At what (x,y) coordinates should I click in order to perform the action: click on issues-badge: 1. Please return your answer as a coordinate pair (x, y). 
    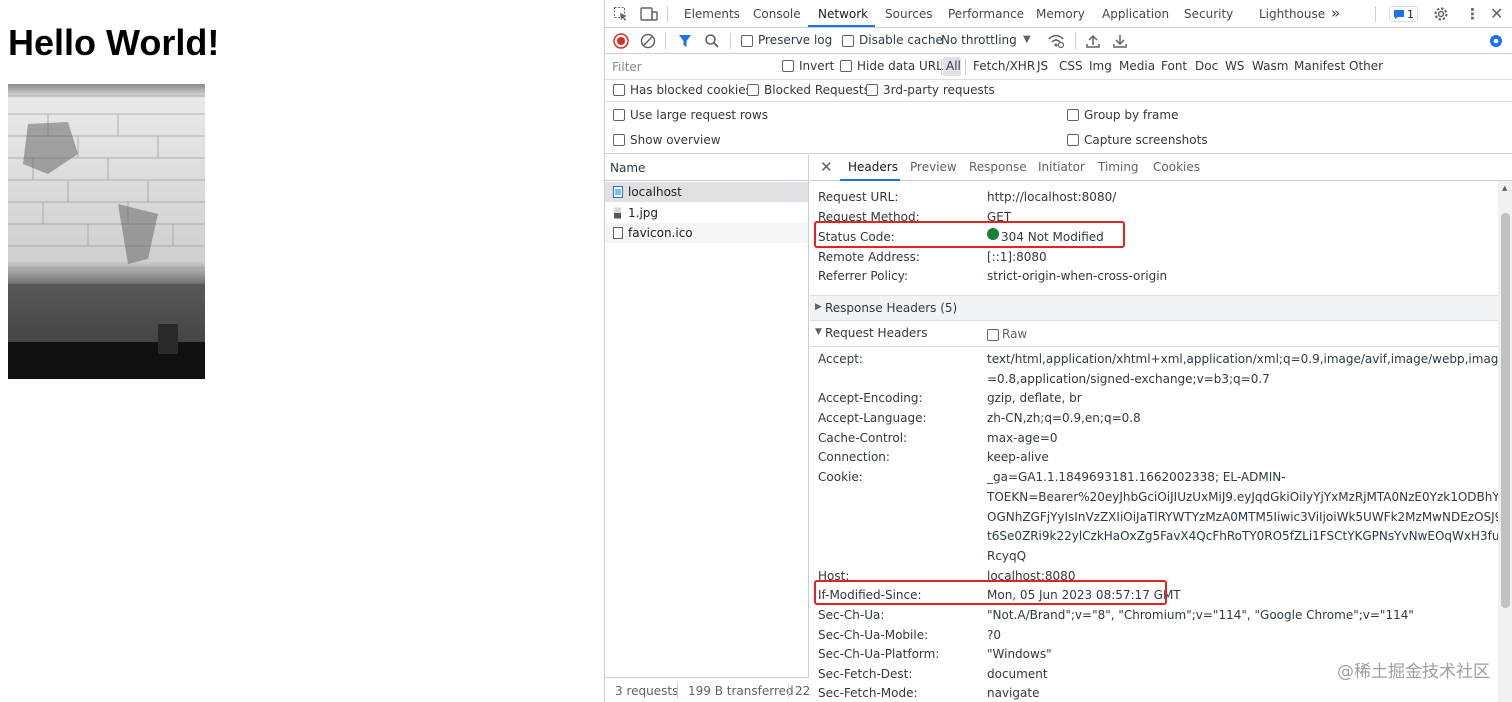
    Looking at the image, I should click on (1403, 14).